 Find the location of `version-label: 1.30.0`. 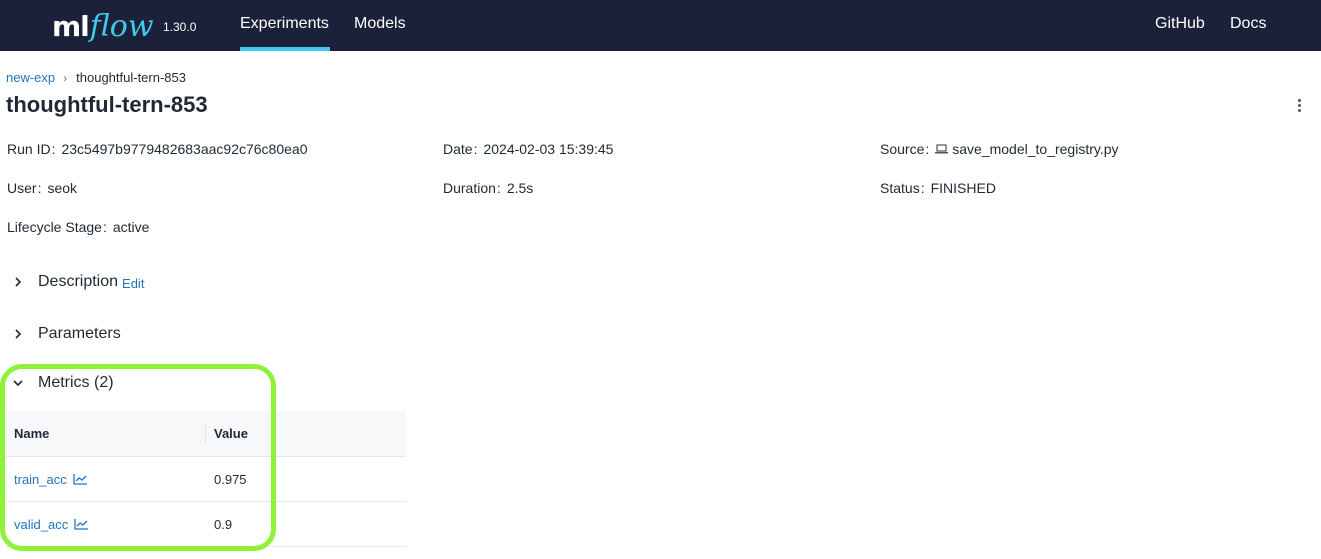

version-label: 1.30.0 is located at coordinates (180, 27).